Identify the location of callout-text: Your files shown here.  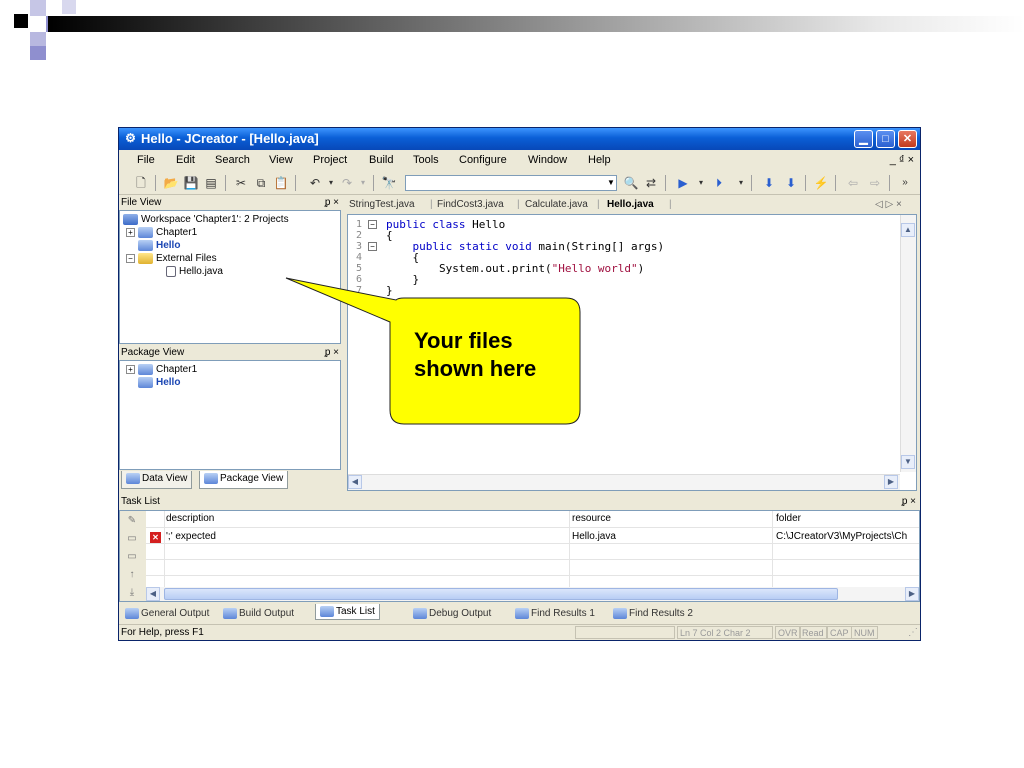
(495, 355).